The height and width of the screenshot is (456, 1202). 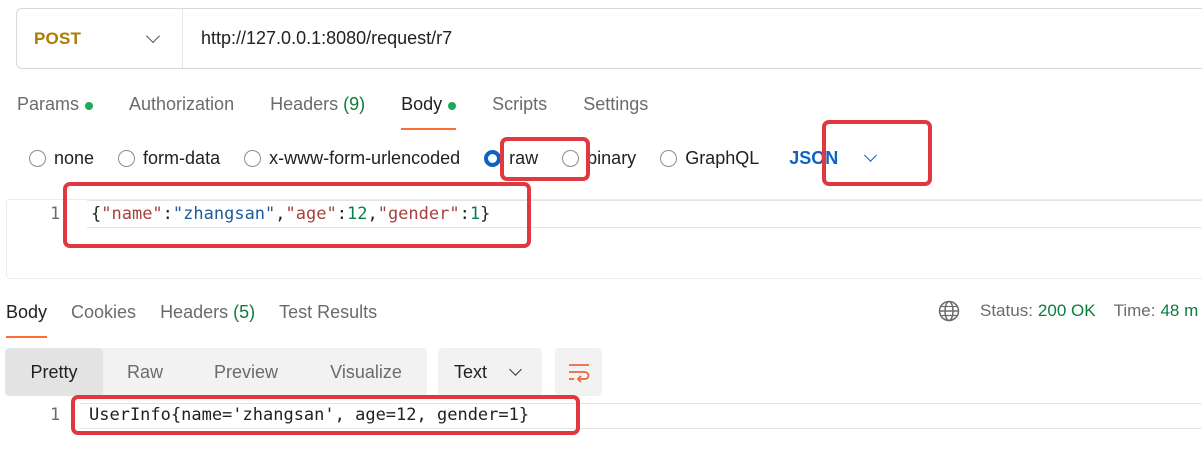 I want to click on view-mode-group: Pretty Raw Preview Visualize, so click(x=216, y=372).